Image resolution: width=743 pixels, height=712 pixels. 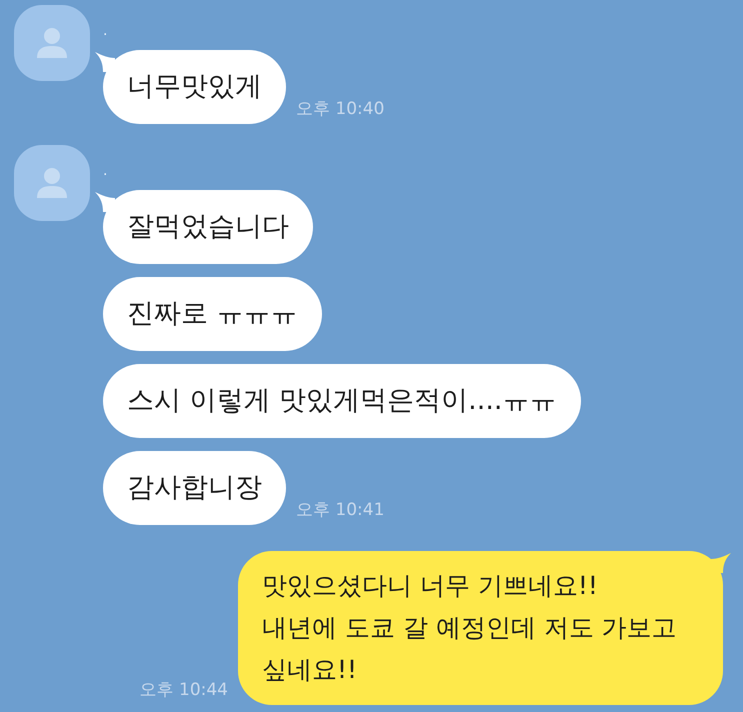 What do you see at coordinates (340, 510) in the screenshot?
I see `message-time: 오후 10:41` at bounding box center [340, 510].